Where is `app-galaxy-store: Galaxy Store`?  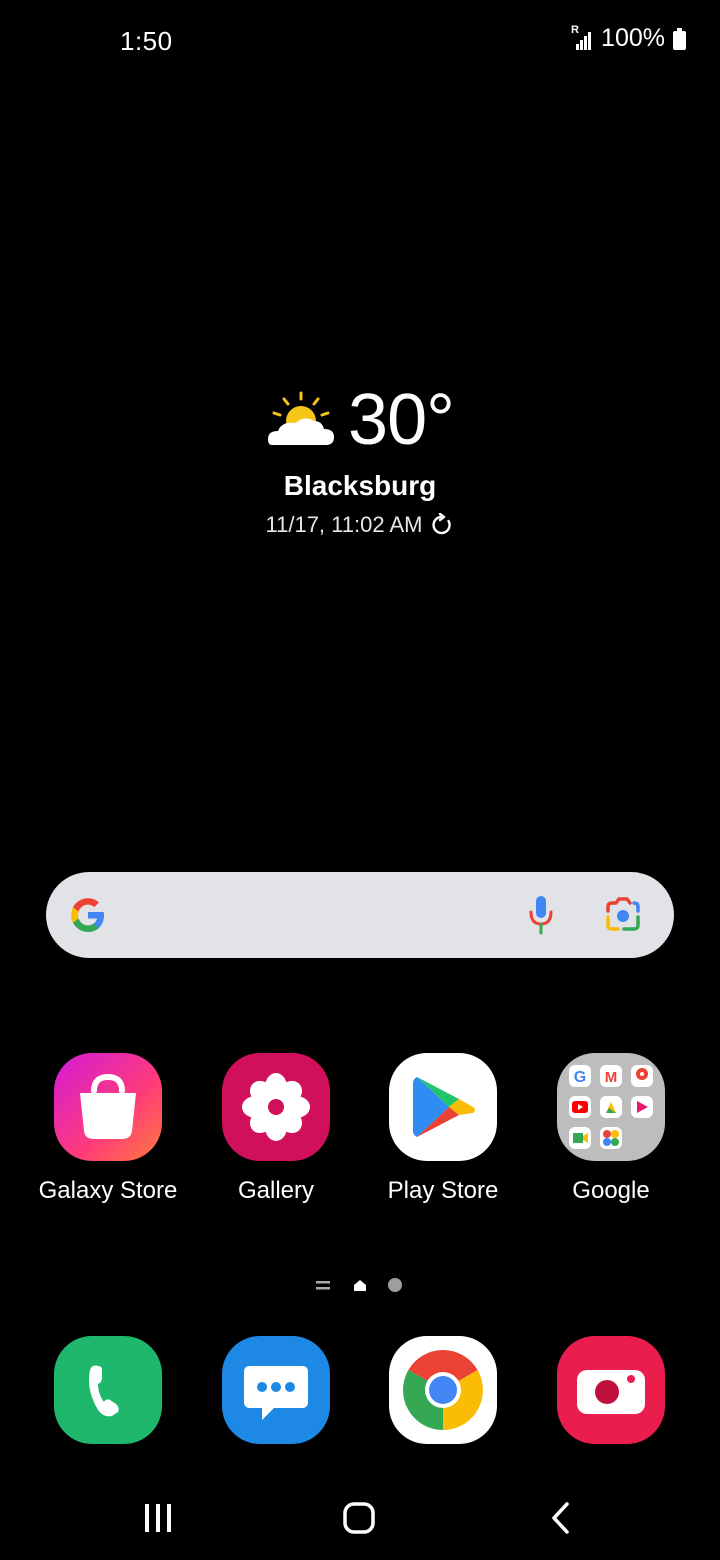
app-galaxy-store: Galaxy Store is located at coordinates (108, 1129).